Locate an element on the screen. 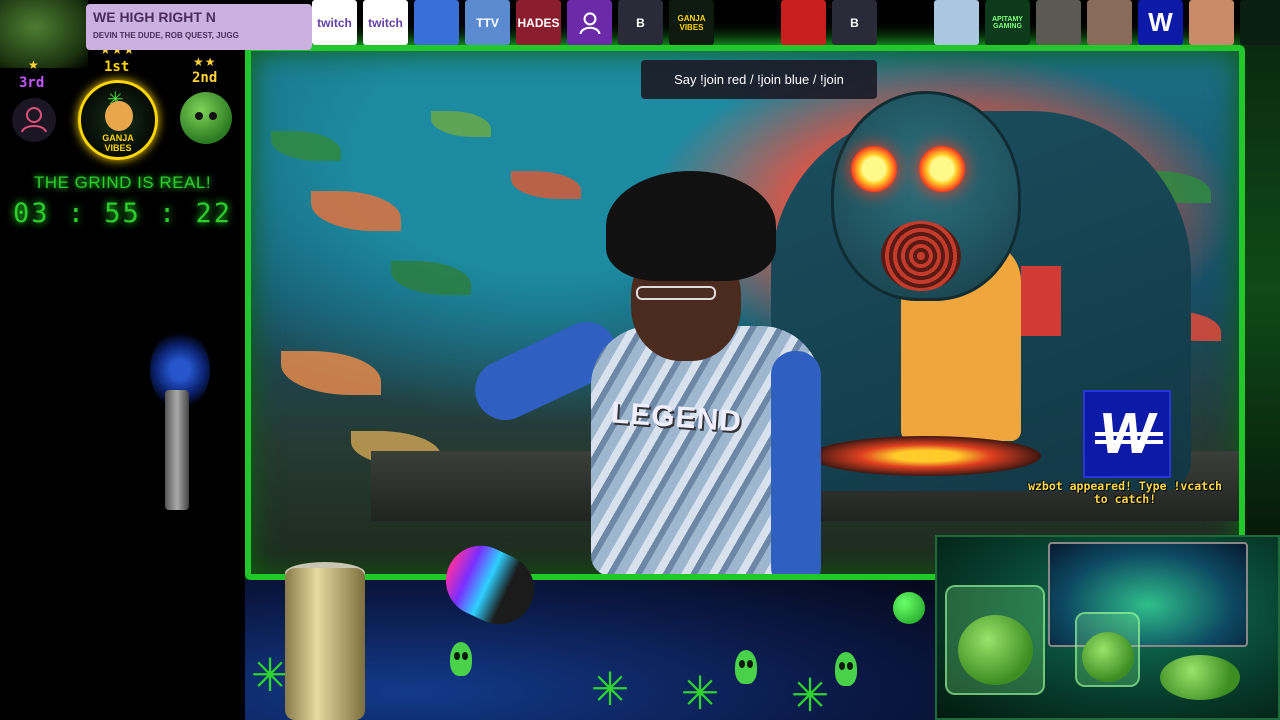 Image resolution: width=1280 pixels, height=720 pixels. wzbot-logo: W is located at coordinates (1127, 434).